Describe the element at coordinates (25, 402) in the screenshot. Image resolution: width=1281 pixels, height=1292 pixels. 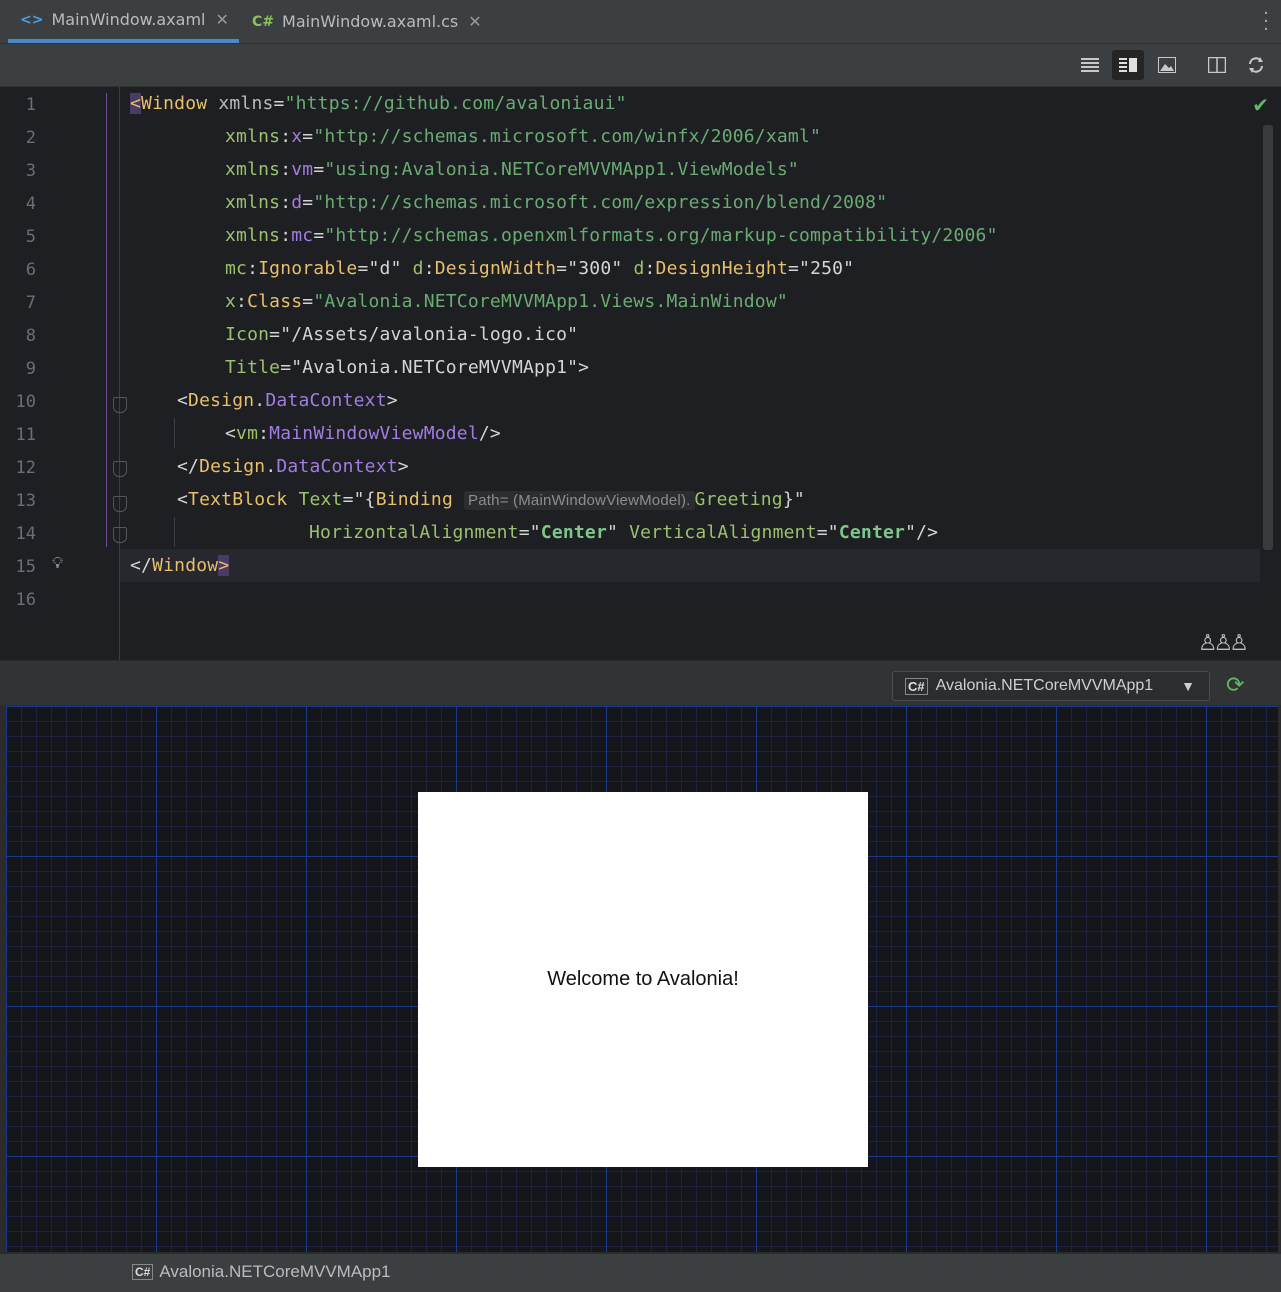
I see `line-number: 10` at that location.